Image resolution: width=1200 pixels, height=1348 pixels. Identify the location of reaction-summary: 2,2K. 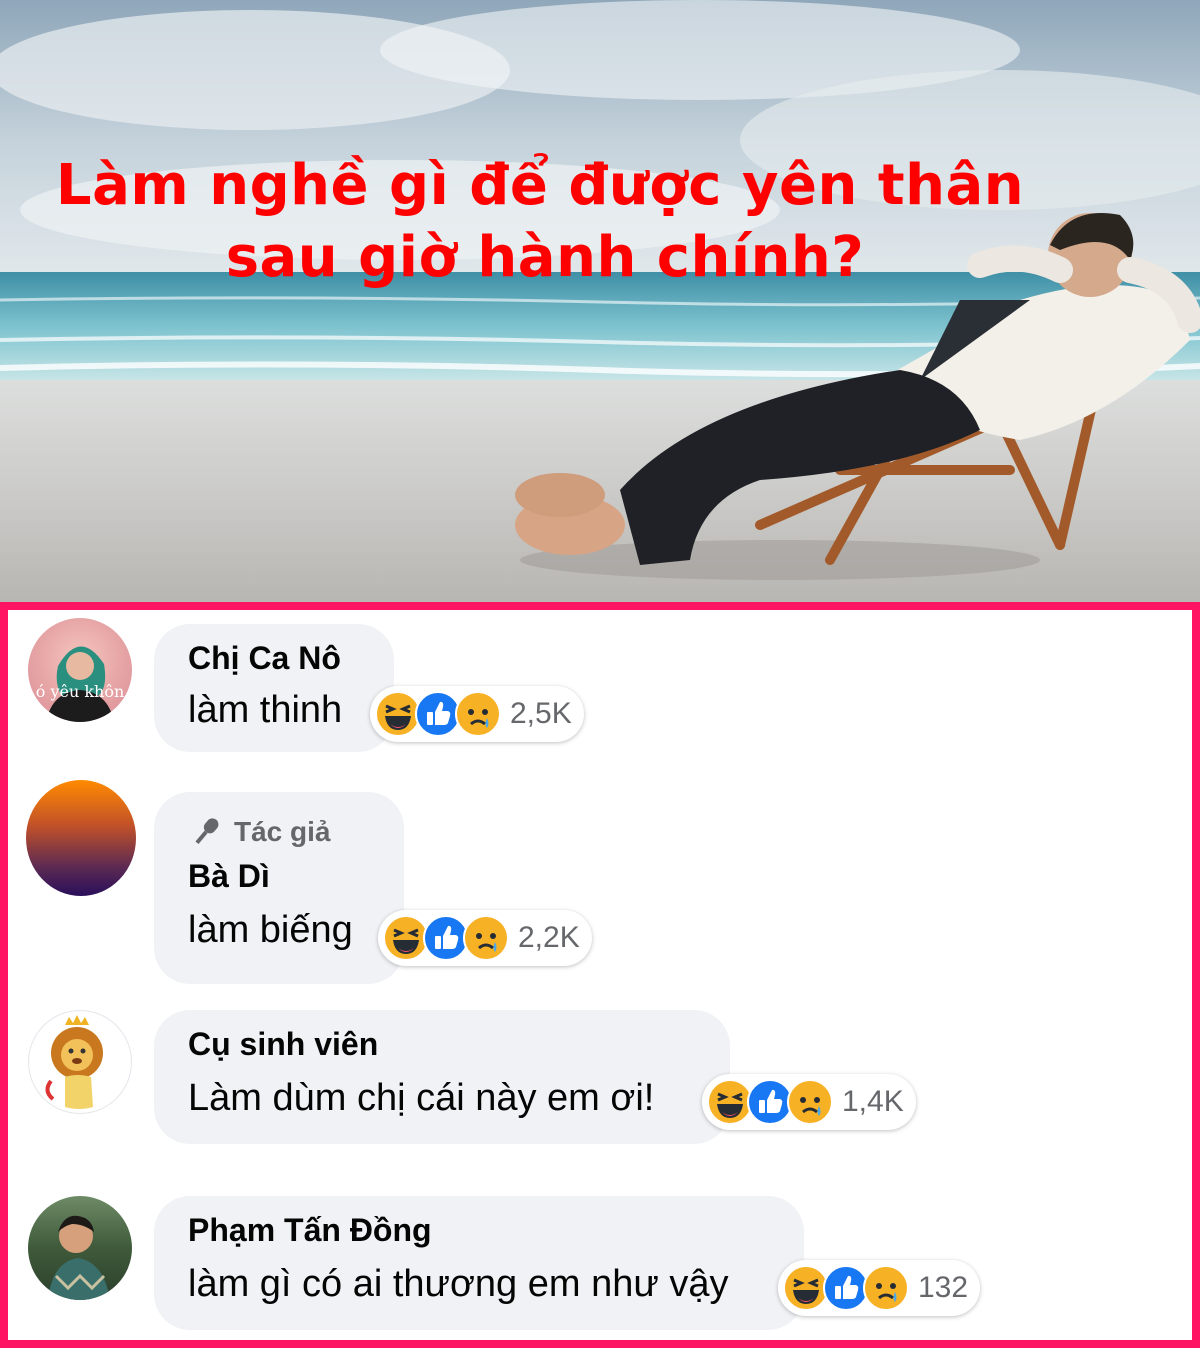
(485, 938).